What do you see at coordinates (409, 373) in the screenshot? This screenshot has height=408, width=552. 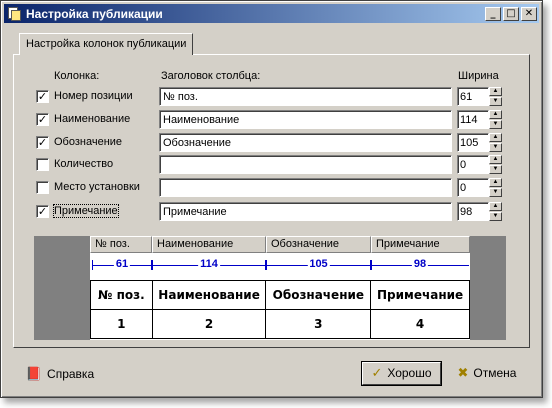 I see `ok-button-label: Хорошо` at bounding box center [409, 373].